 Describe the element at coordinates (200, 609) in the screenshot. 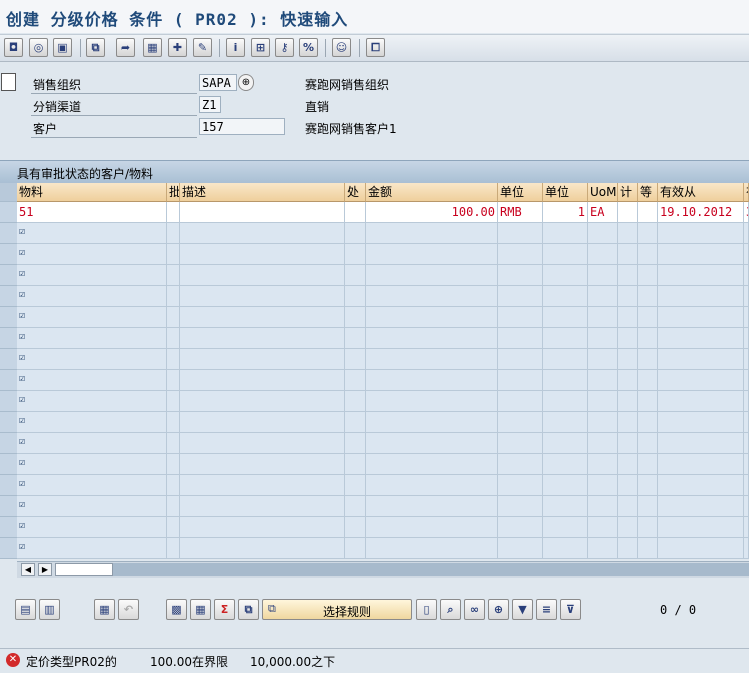

I see `calculator-icon: ▦` at that location.